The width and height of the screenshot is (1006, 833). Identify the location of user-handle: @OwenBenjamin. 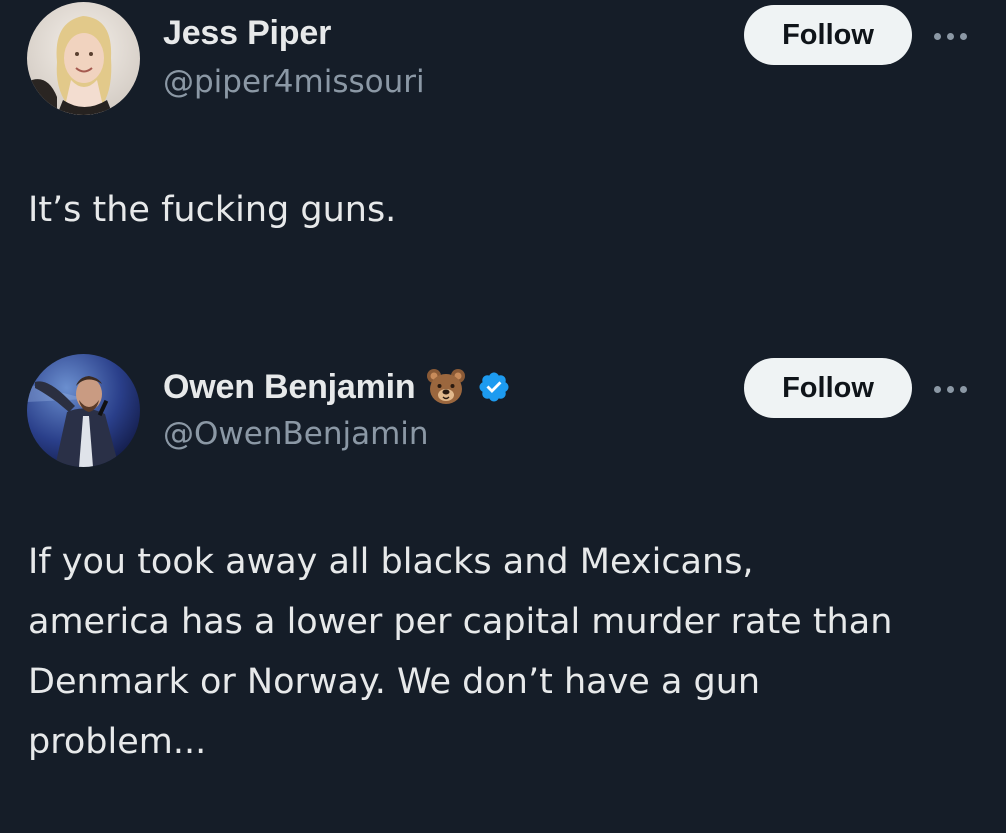
(296, 434).